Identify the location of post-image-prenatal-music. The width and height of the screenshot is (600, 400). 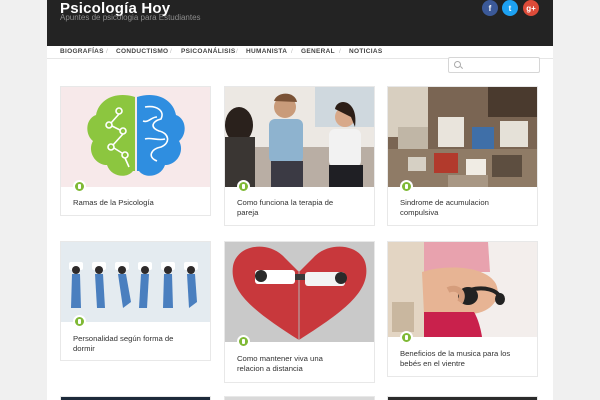
(462, 289).